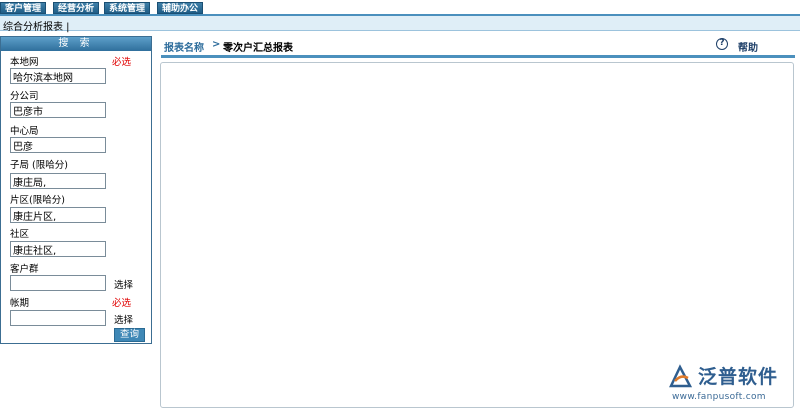 The image size is (800, 410). I want to click on tab-system-management: 系统管理, so click(127, 8).